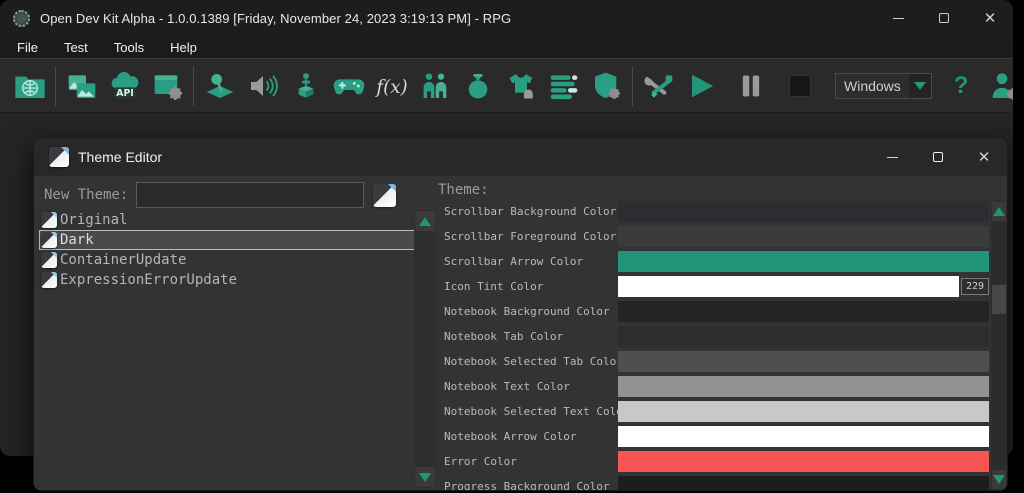  What do you see at coordinates (999, 345) in the screenshot?
I see `properties-scrollbar` at bounding box center [999, 345].